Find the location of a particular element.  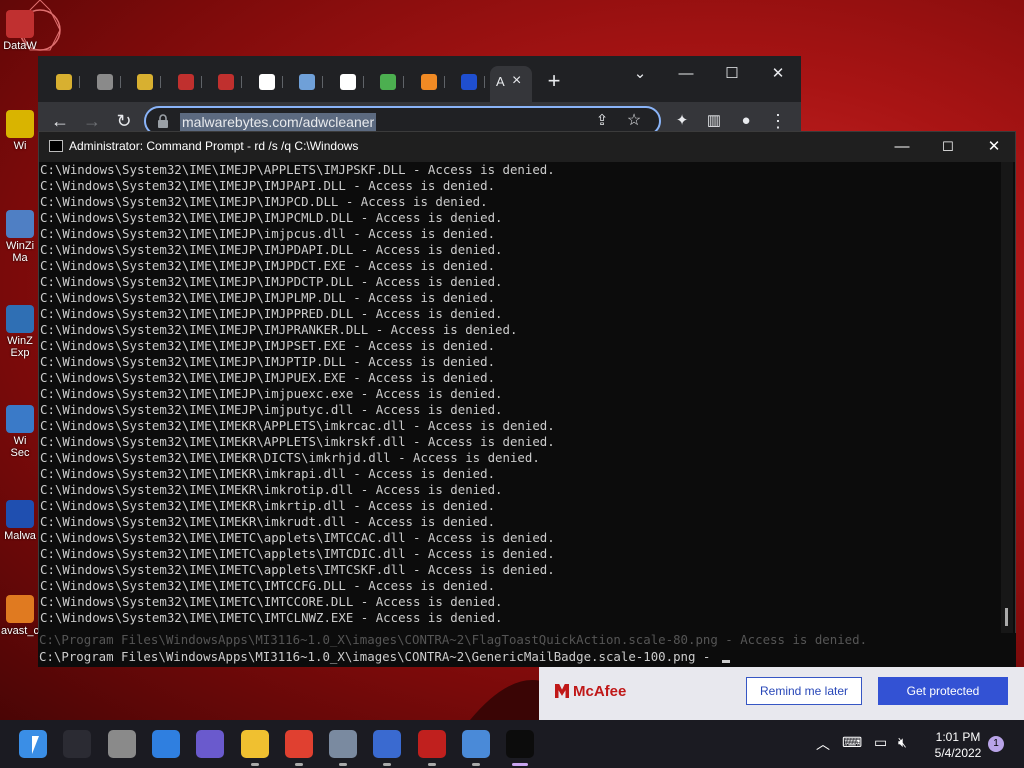

remind-me-later-button: Remind me later is located at coordinates (804, 691).